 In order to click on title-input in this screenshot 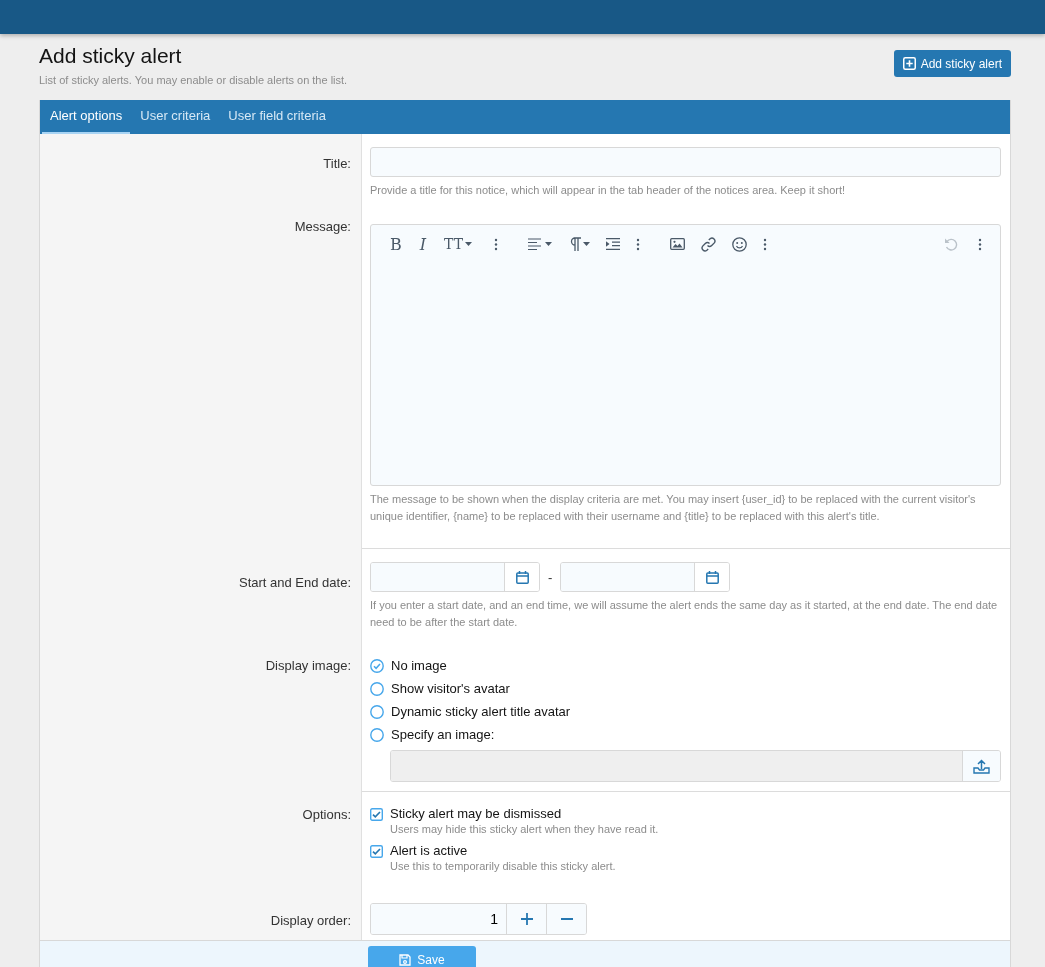, I will do `click(685, 162)`.